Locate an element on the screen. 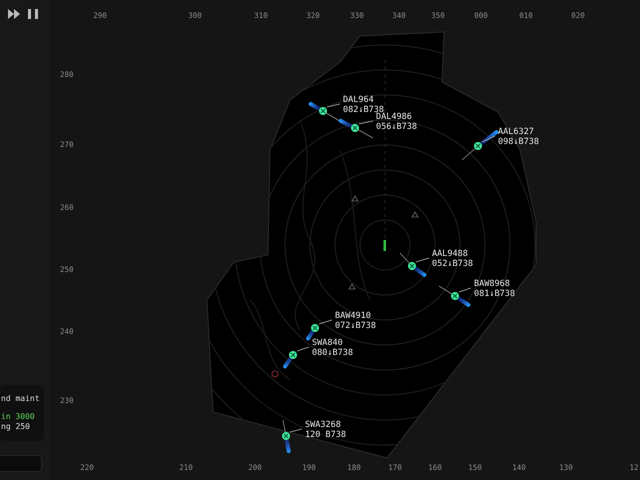 The width and height of the screenshot is (640, 480). aircraft-data: 072↓B738 is located at coordinates (355, 326).